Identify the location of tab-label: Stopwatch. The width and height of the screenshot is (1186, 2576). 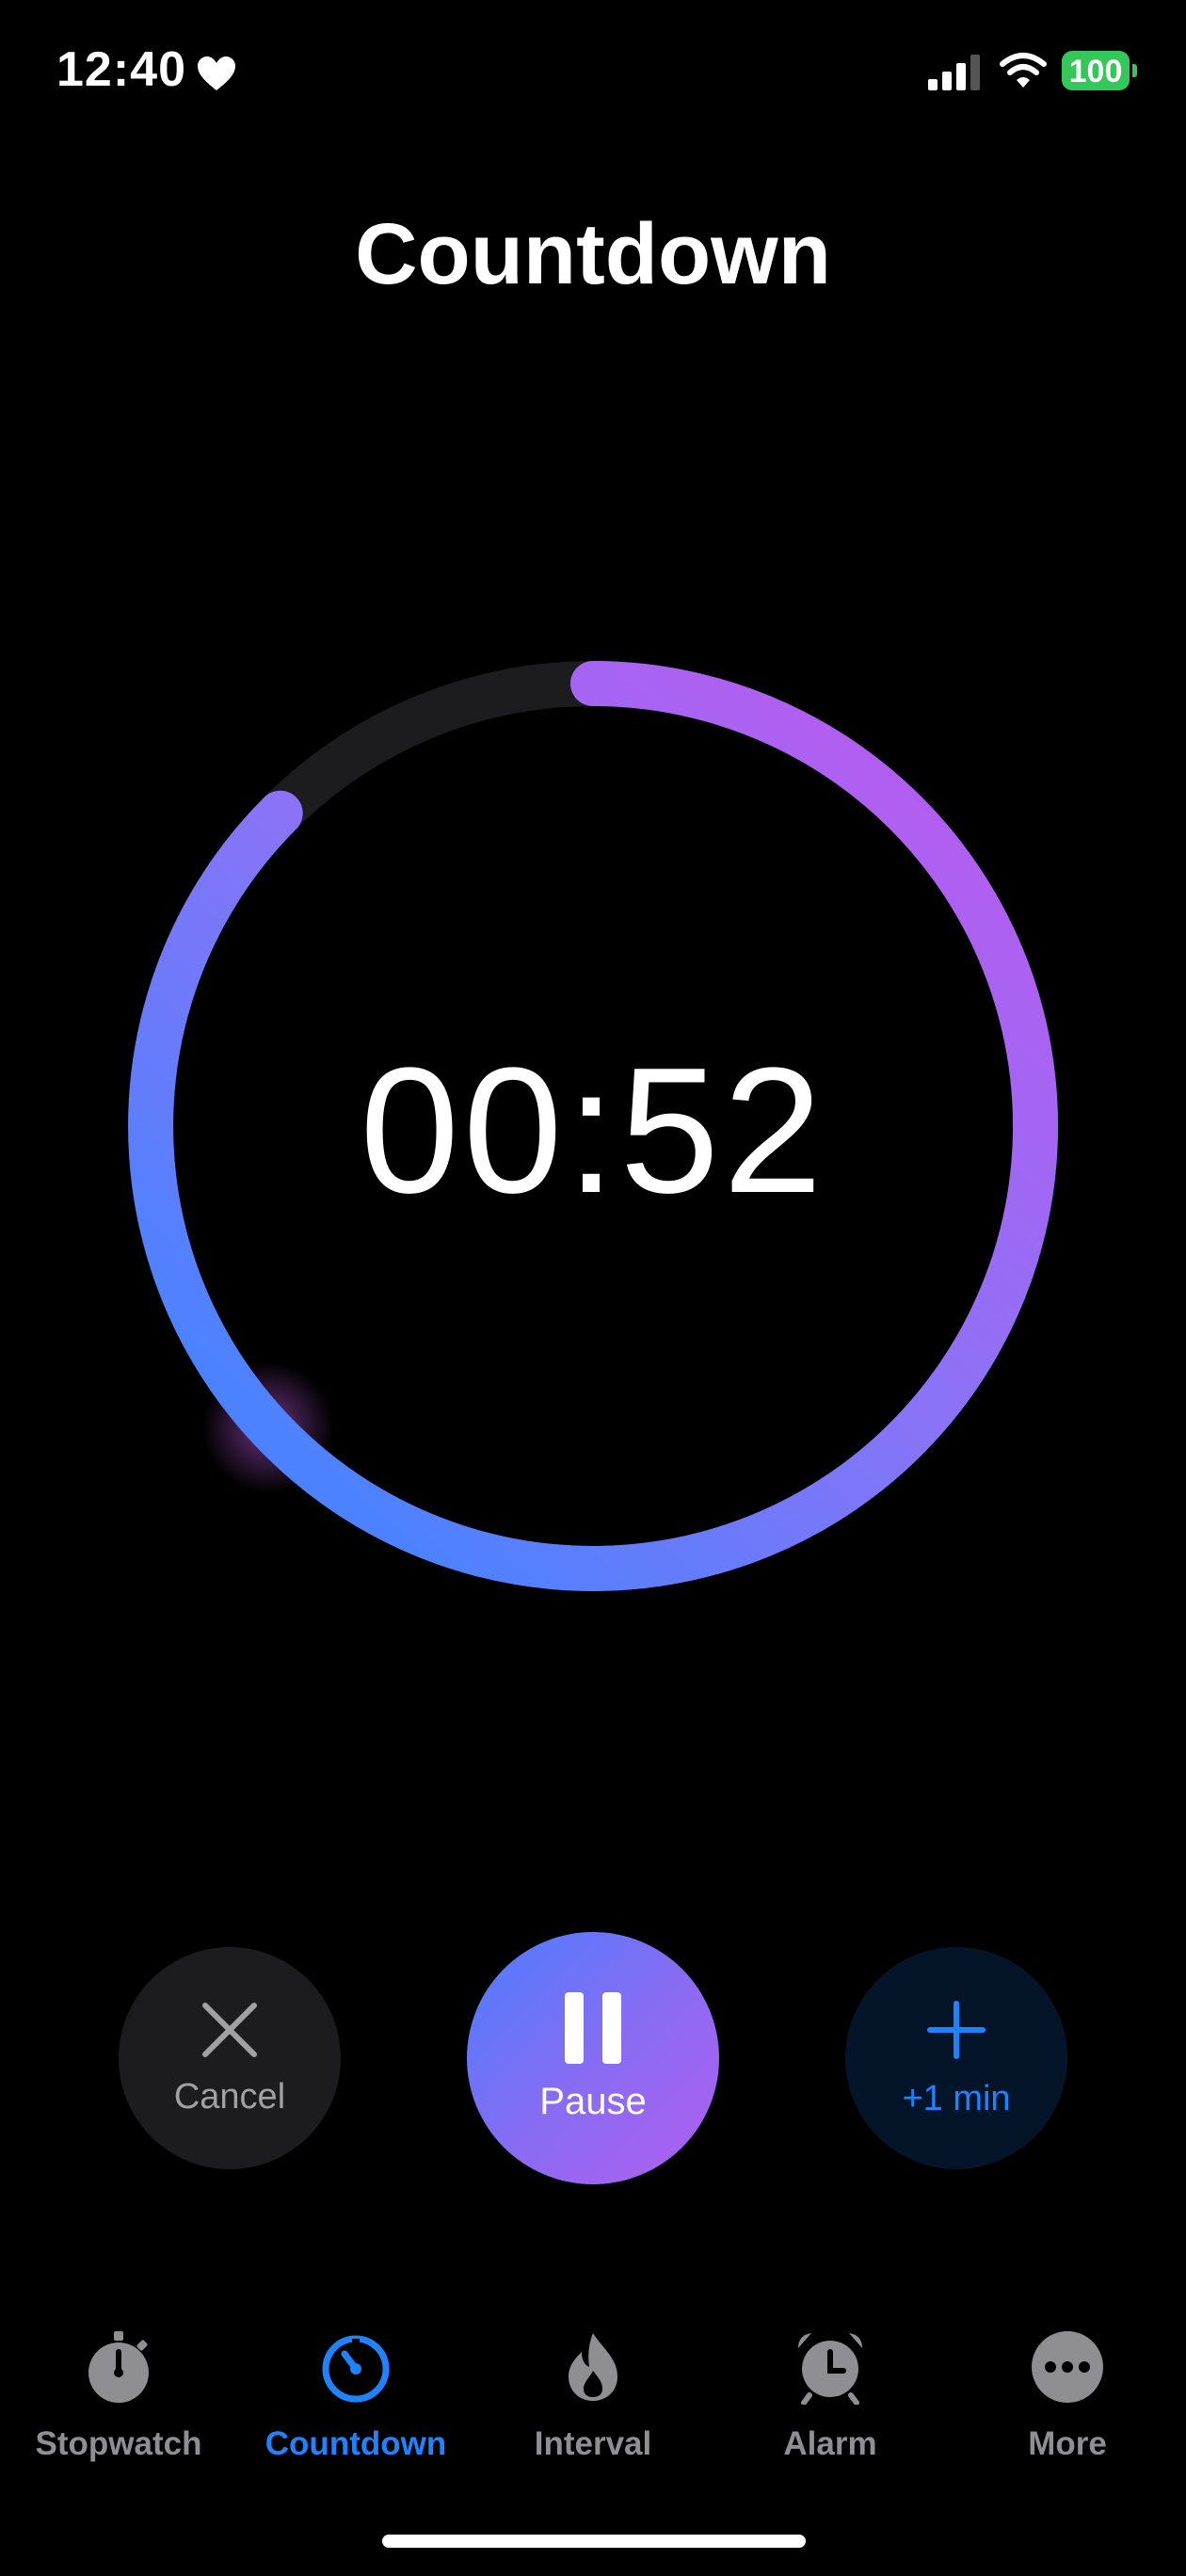
(118, 2443).